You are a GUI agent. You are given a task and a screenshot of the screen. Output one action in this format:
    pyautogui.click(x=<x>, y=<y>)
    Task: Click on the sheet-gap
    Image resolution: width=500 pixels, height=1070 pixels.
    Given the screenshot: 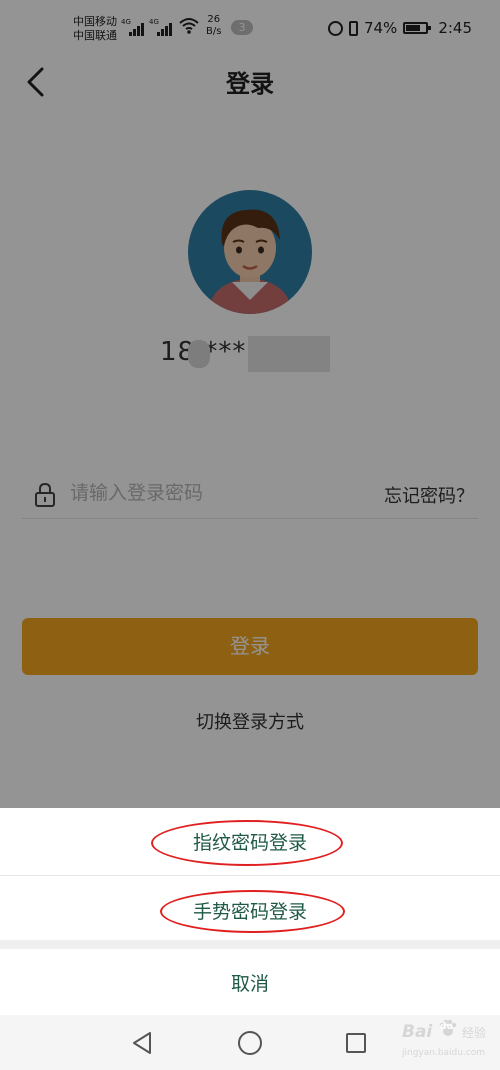 What is the action you would take?
    pyautogui.click(x=250, y=944)
    